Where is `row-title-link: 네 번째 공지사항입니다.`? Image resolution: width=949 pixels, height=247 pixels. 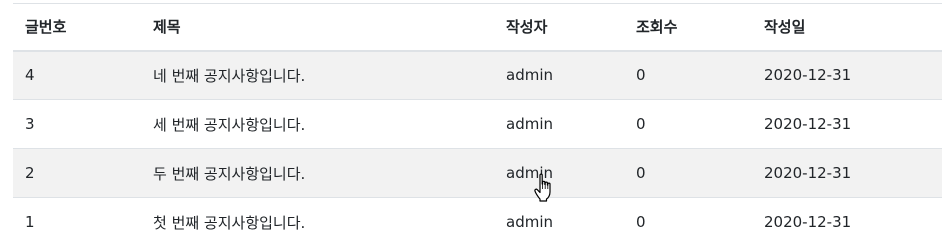
row-title-link: 네 번째 공지사항입니다. is located at coordinates (317, 75).